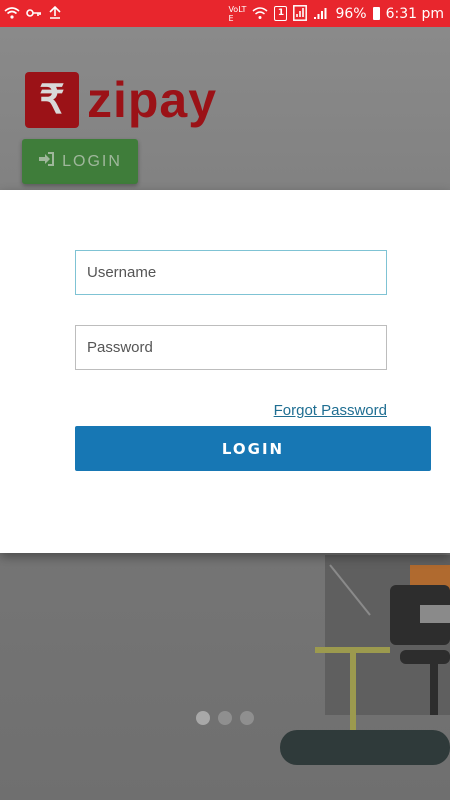 Image resolution: width=450 pixels, height=800 pixels. Describe the element at coordinates (376, 13) in the screenshot. I see `battery-icon` at that location.